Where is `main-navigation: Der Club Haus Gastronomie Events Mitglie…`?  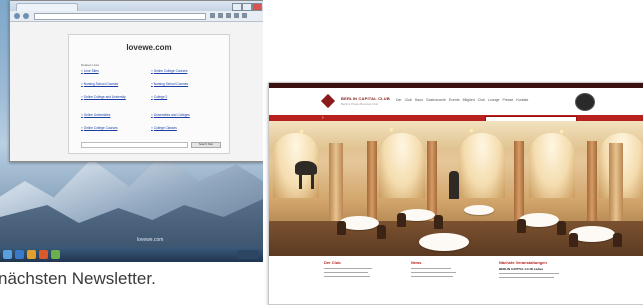 main-navigation: Der Club Haus Gastronomie Events Mitglie… is located at coordinates (462, 100).